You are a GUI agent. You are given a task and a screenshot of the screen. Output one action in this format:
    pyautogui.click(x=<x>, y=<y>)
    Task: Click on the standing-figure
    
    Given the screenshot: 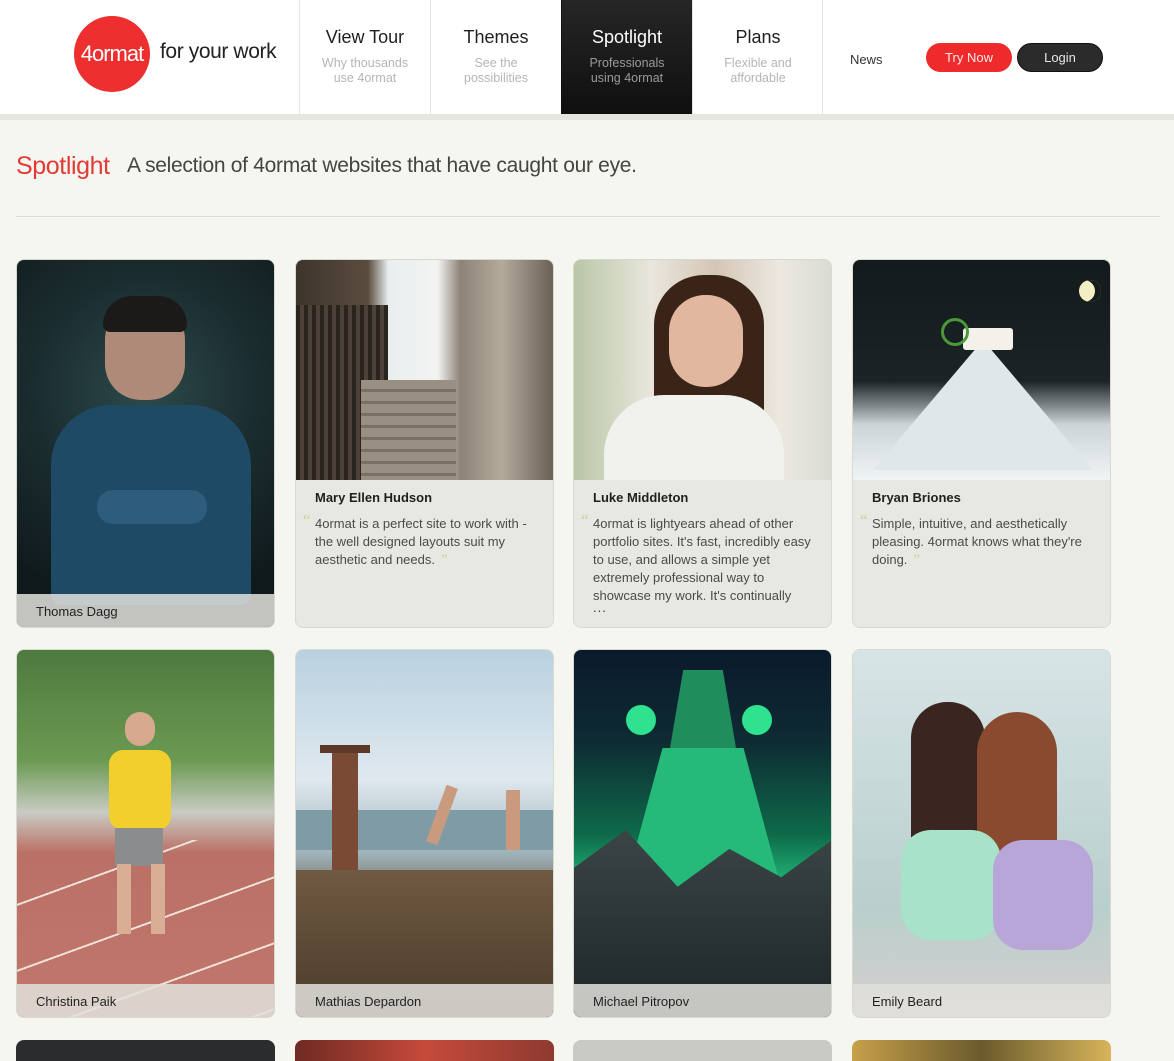 What is the action you would take?
    pyautogui.click(x=513, y=820)
    